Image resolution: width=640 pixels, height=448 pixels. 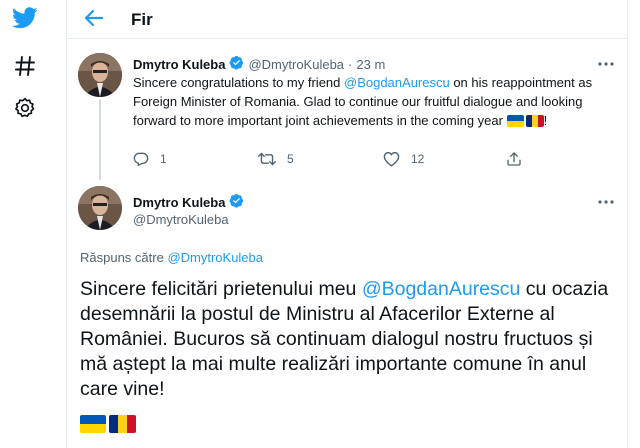 I want to click on tweet-actions: 1 5 12, so click(x=333, y=159).